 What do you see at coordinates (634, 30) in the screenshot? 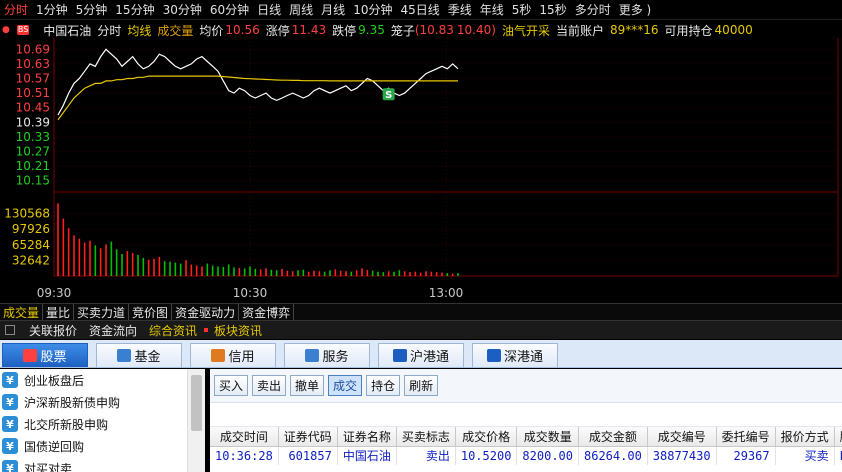
I see `account-value: 89***16` at bounding box center [634, 30].